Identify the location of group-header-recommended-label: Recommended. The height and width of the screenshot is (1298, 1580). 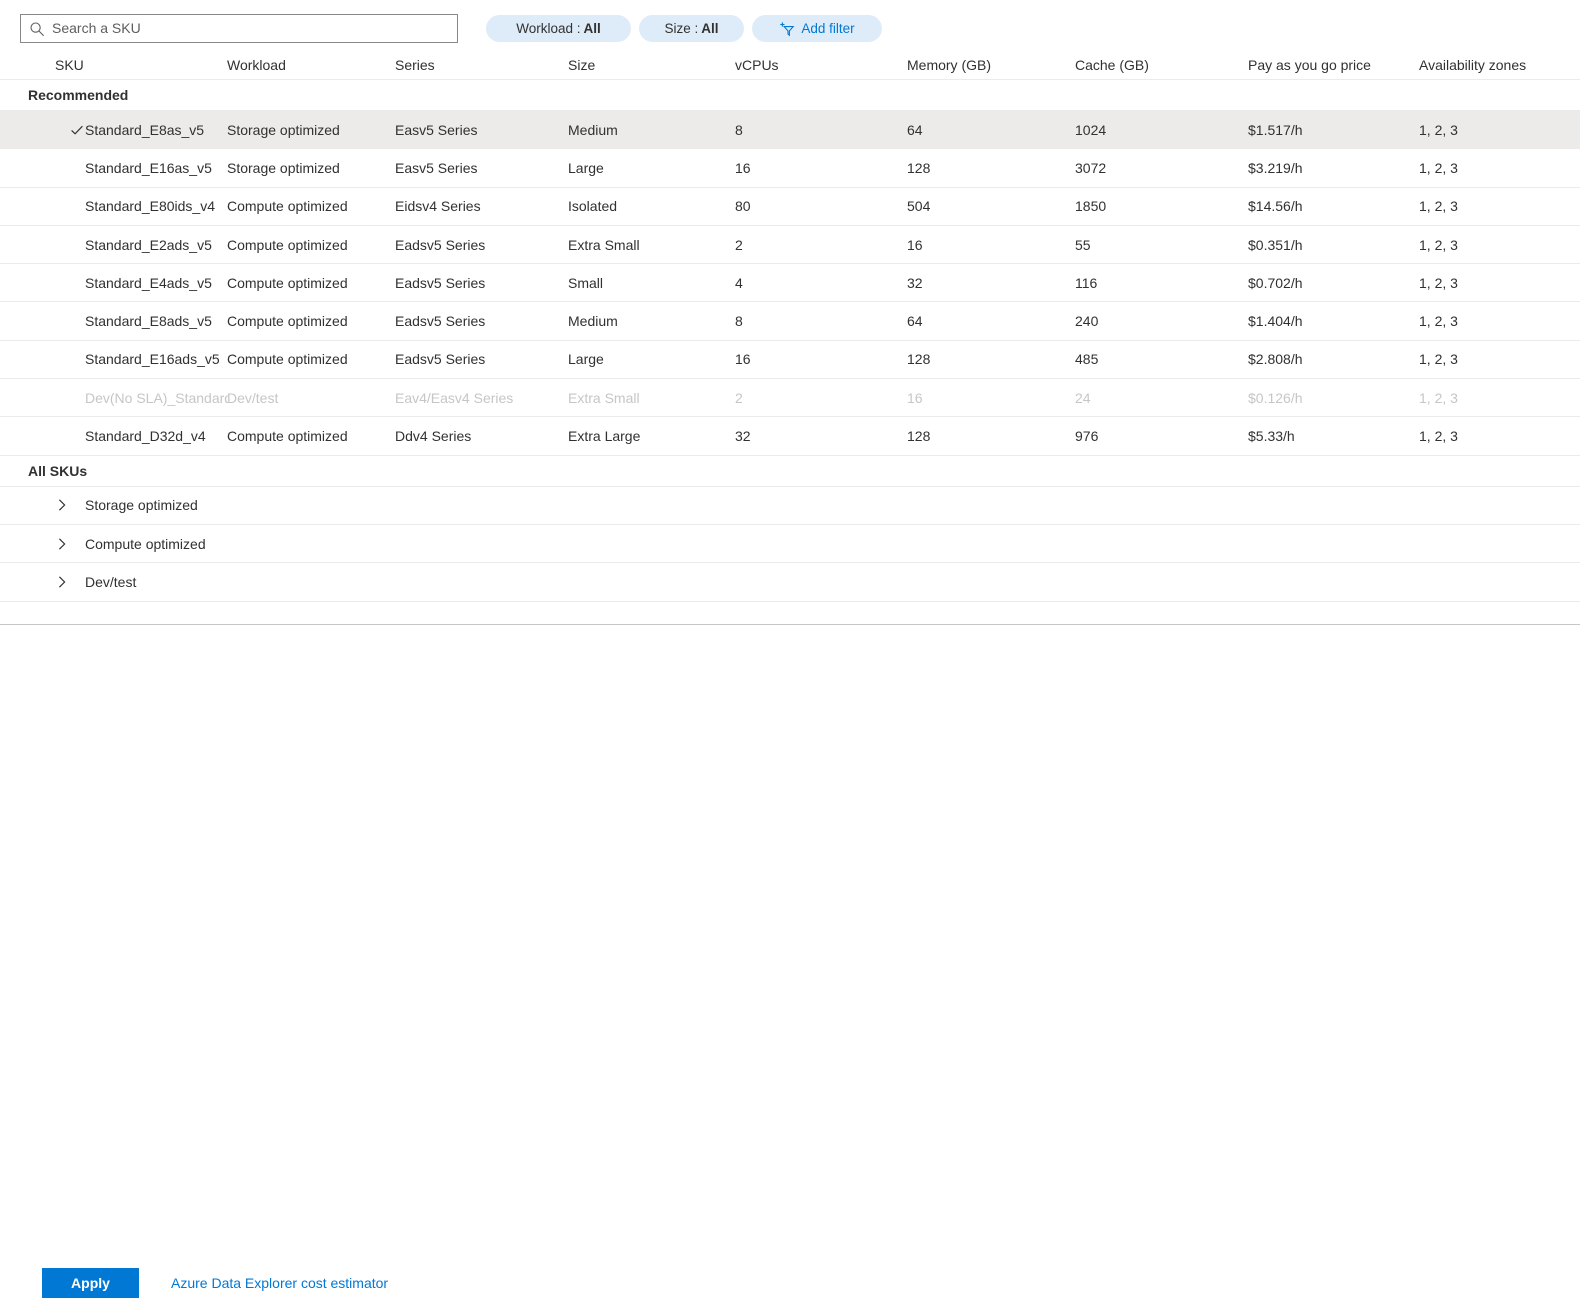
(78, 95).